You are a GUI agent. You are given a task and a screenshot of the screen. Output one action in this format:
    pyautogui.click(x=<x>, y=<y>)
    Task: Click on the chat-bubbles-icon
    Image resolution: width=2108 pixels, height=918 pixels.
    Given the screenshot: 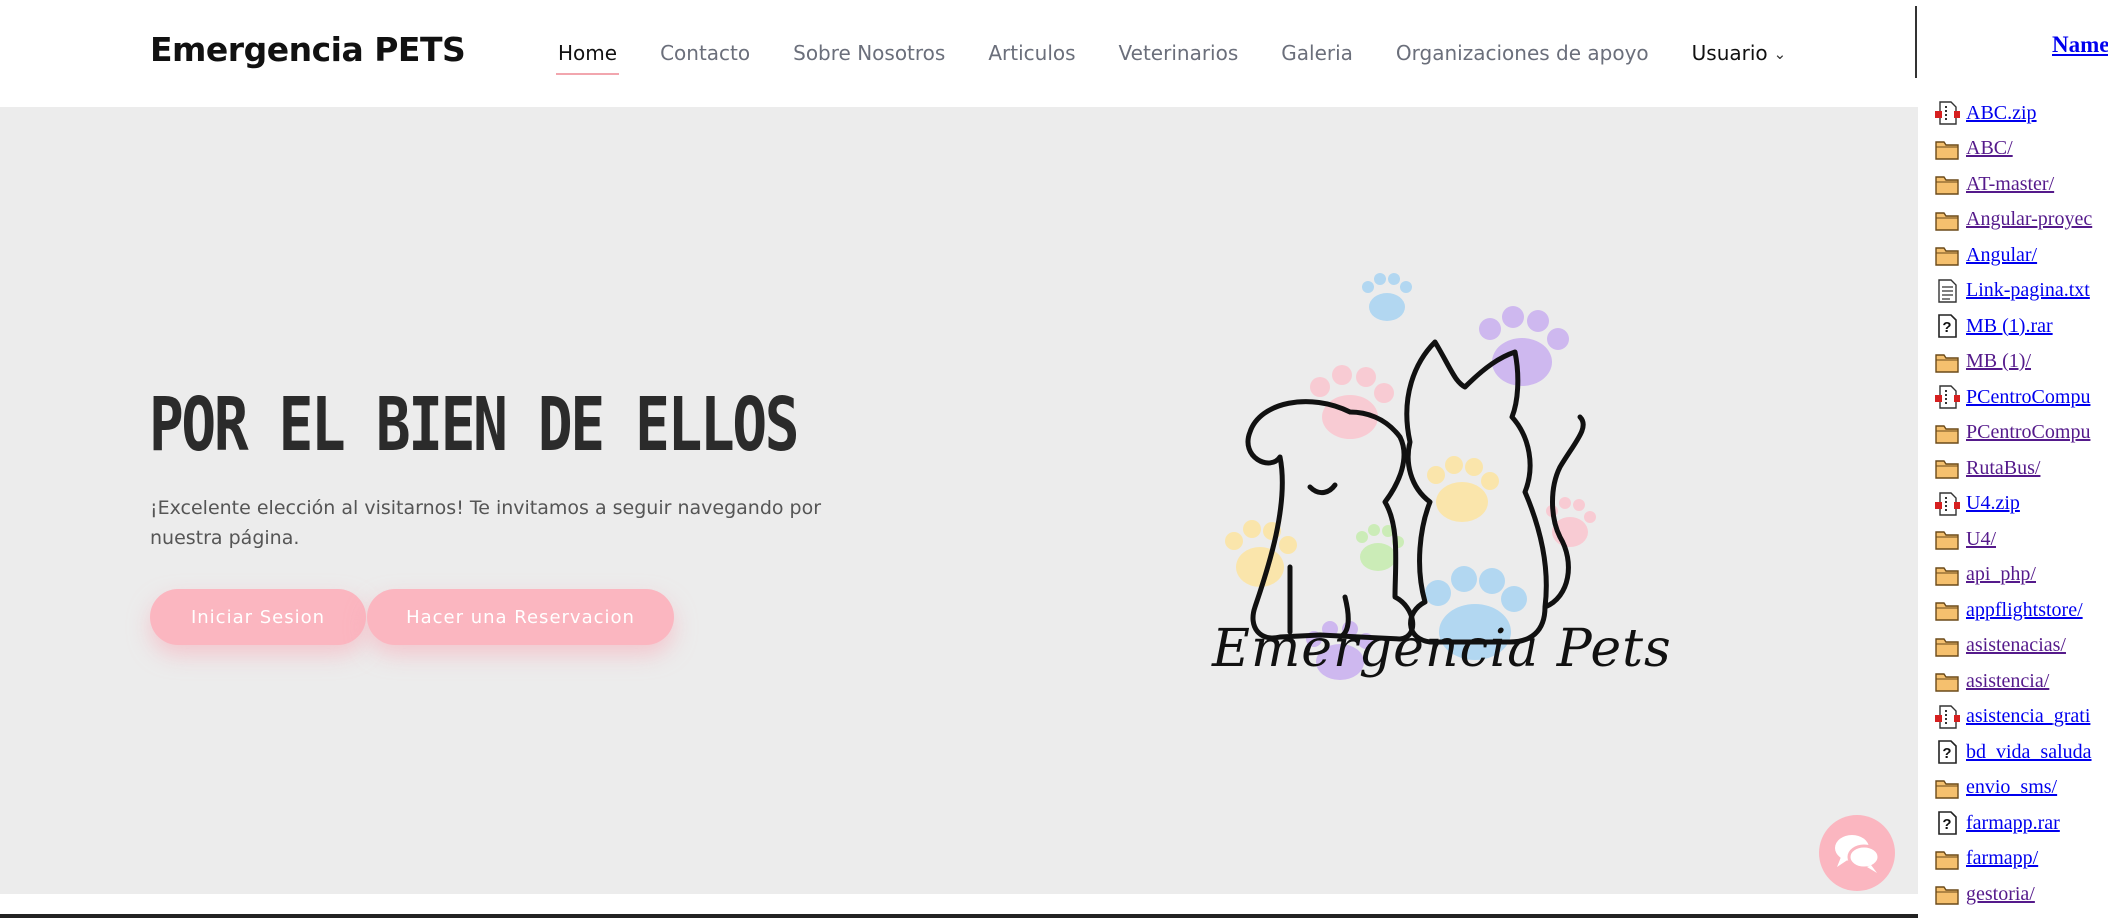 What is the action you would take?
    pyautogui.click(x=1858, y=854)
    